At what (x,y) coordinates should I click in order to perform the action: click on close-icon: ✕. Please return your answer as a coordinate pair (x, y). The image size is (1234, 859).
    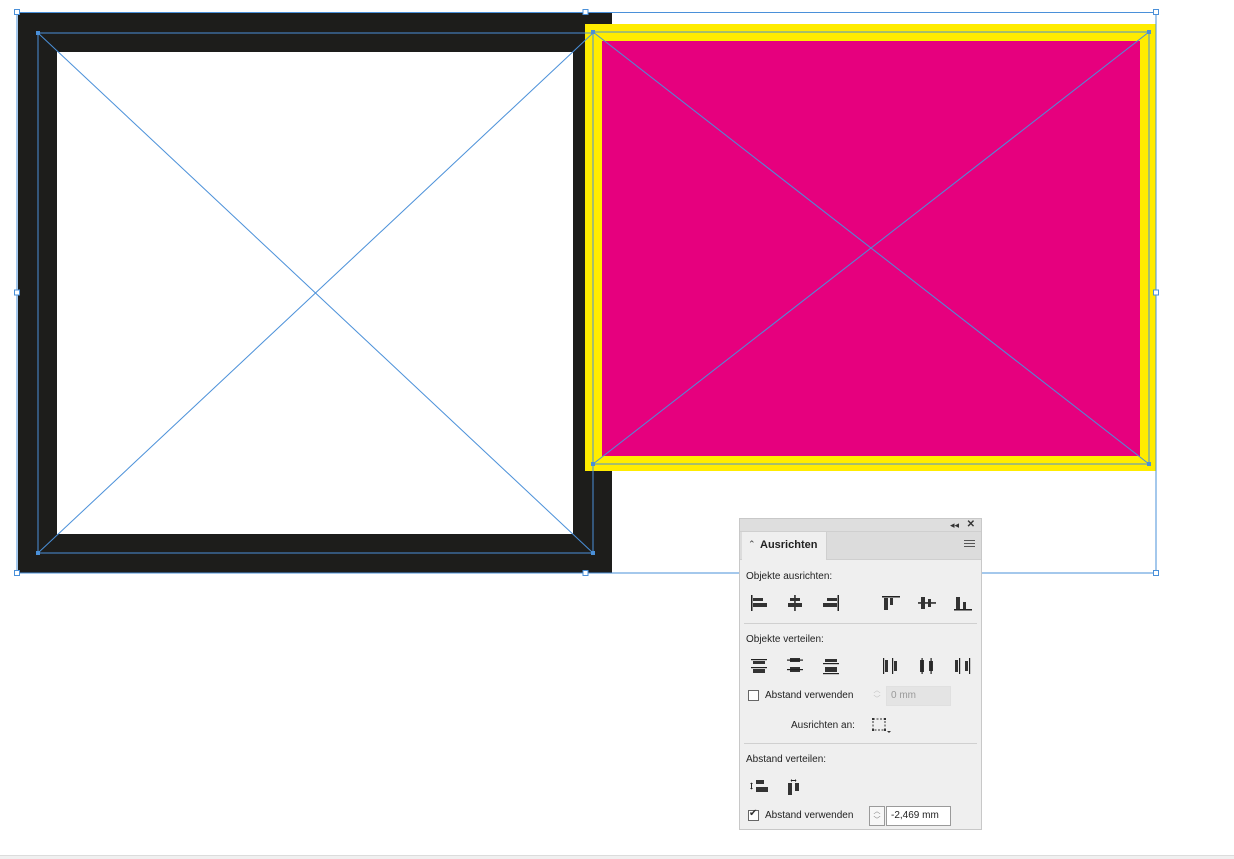
    Looking at the image, I should click on (971, 525).